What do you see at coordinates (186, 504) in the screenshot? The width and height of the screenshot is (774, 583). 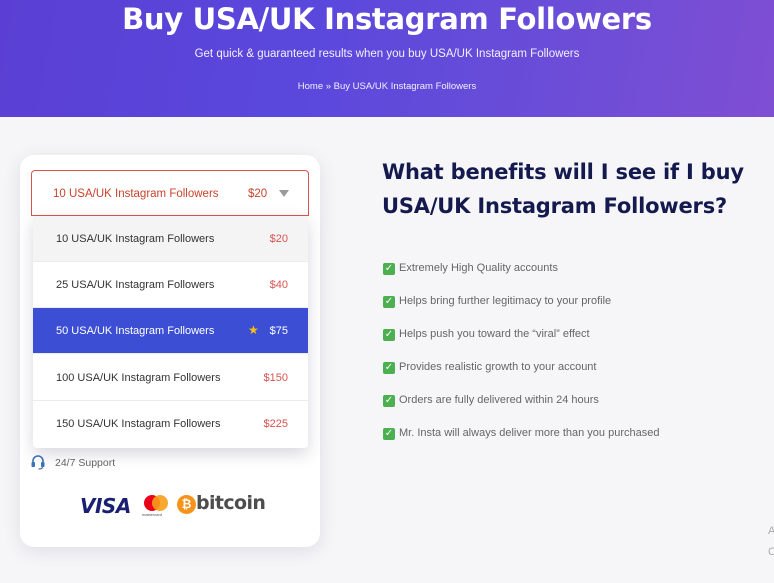 I see `bitcoin-icon: ₿` at bounding box center [186, 504].